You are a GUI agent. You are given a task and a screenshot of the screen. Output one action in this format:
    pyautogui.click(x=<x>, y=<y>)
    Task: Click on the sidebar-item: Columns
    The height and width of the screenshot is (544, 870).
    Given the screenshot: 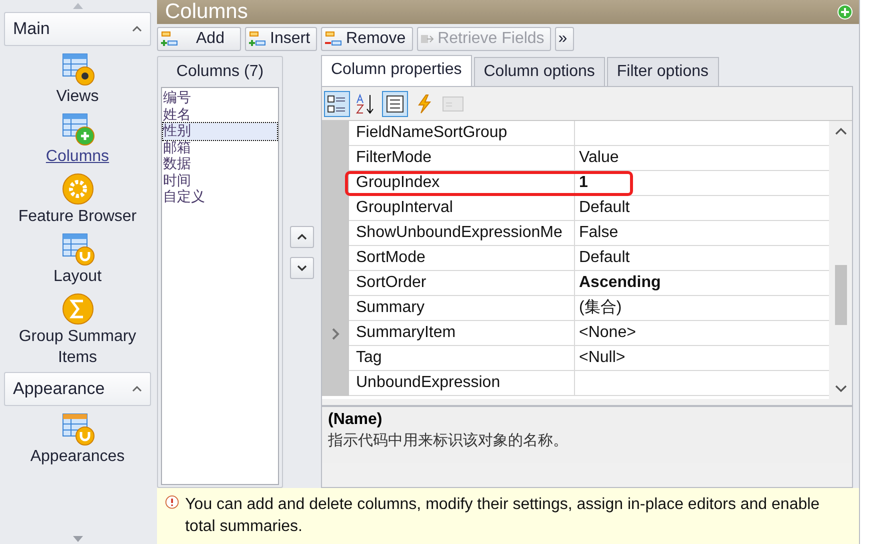 What is the action you would take?
    pyautogui.click(x=77, y=140)
    